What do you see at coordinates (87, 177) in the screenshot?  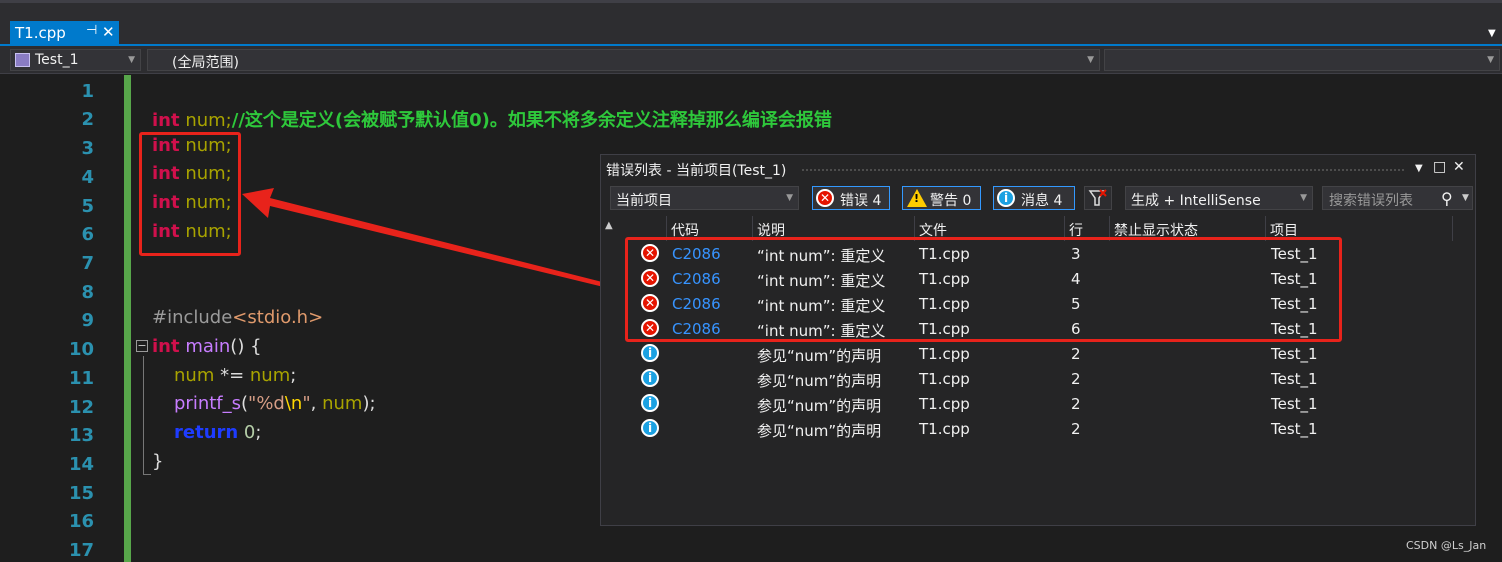 I see `line-number: 4` at bounding box center [87, 177].